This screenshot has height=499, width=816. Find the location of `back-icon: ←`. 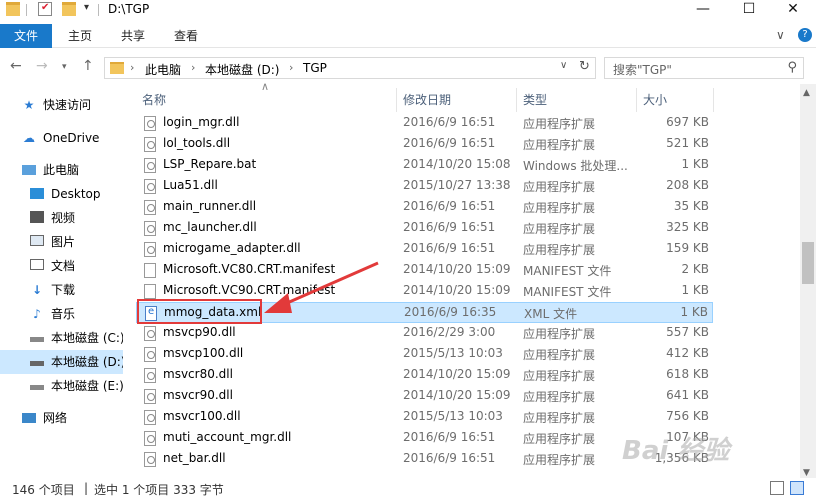

back-icon: ← is located at coordinates (16, 66).